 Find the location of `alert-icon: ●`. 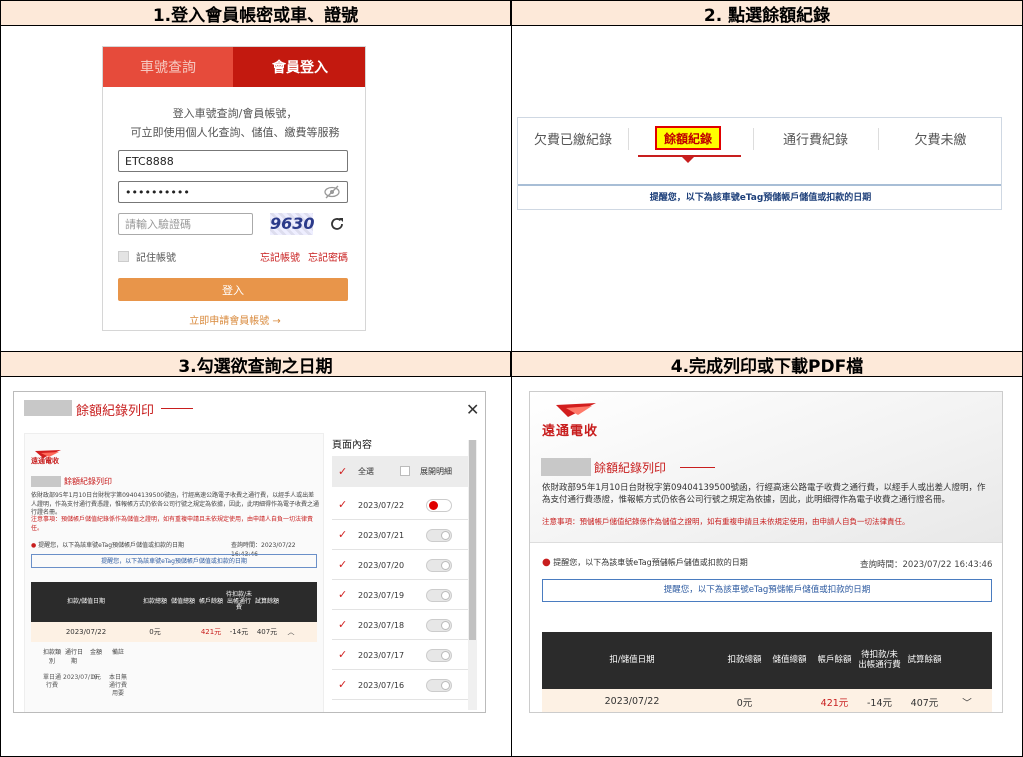

alert-icon: ● is located at coordinates (546, 562).